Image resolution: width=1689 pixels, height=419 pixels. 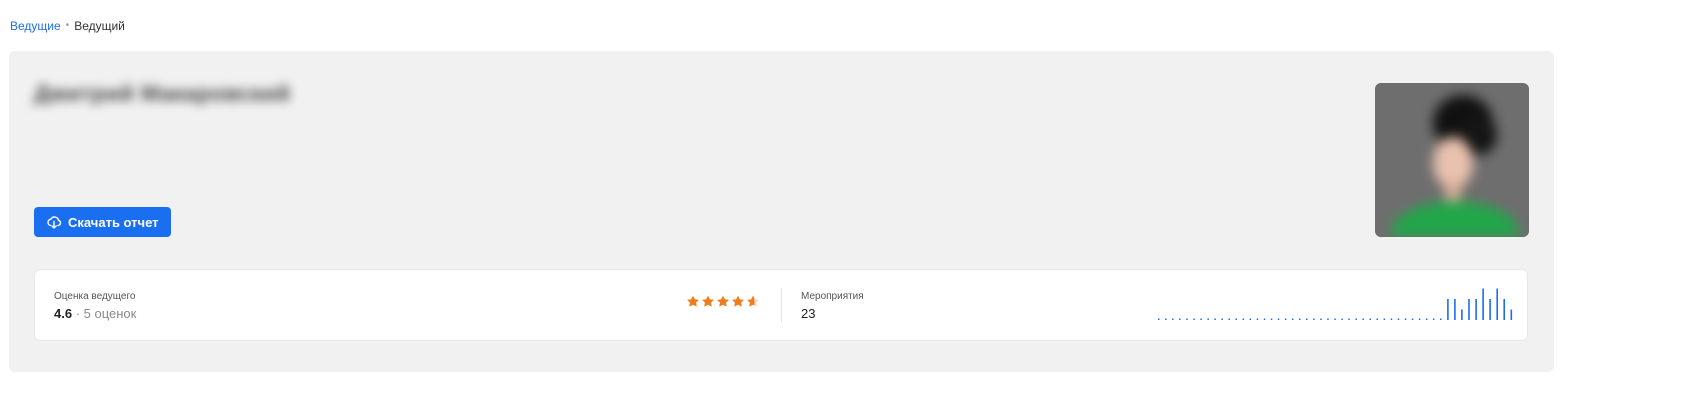 I want to click on events-count: 23, so click(x=808, y=313).